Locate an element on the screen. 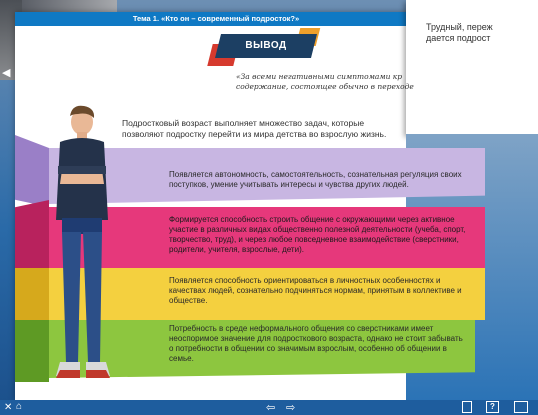 The image size is (538, 415). adjacent-slide-panel: Трудный, переж дается подрост is located at coordinates (472, 67).